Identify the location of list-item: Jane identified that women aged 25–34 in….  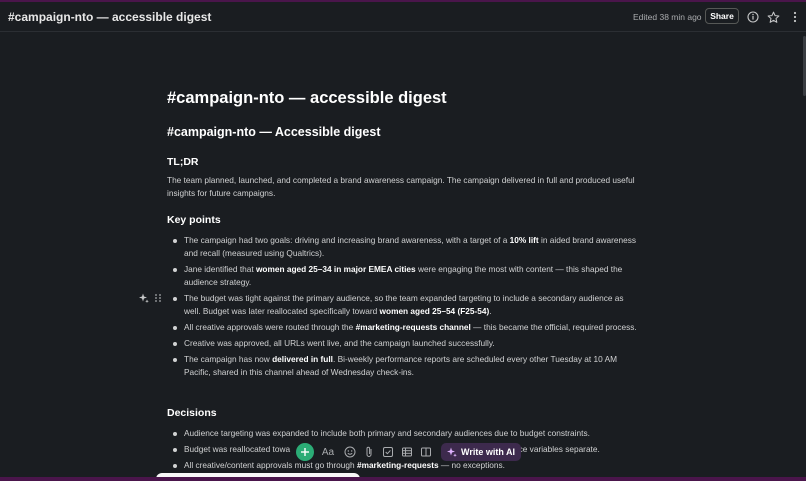
(402, 276).